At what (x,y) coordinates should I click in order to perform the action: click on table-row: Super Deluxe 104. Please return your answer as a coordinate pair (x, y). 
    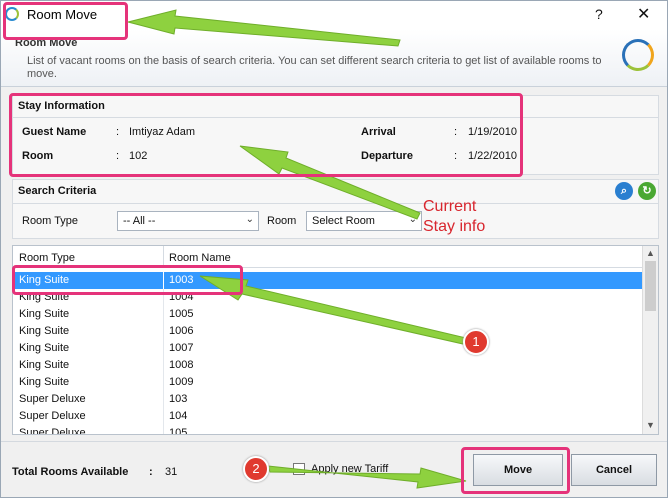
    Looking at the image, I should click on (327, 416).